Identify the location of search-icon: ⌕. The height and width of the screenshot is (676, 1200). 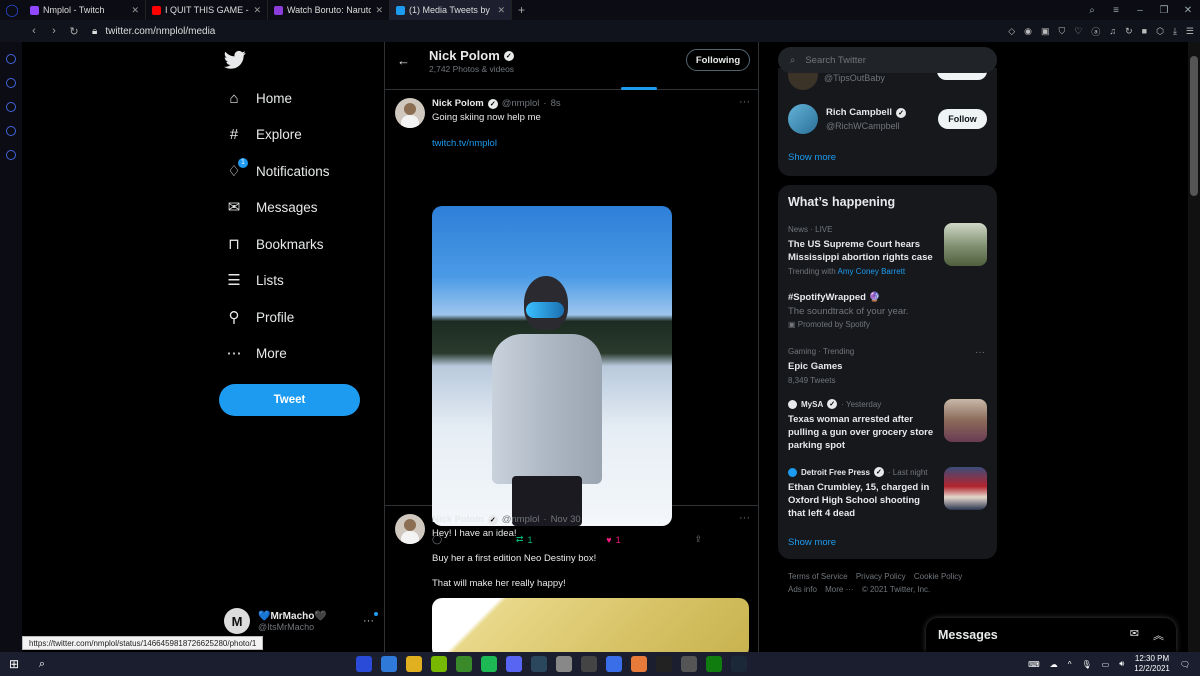
(42, 664).